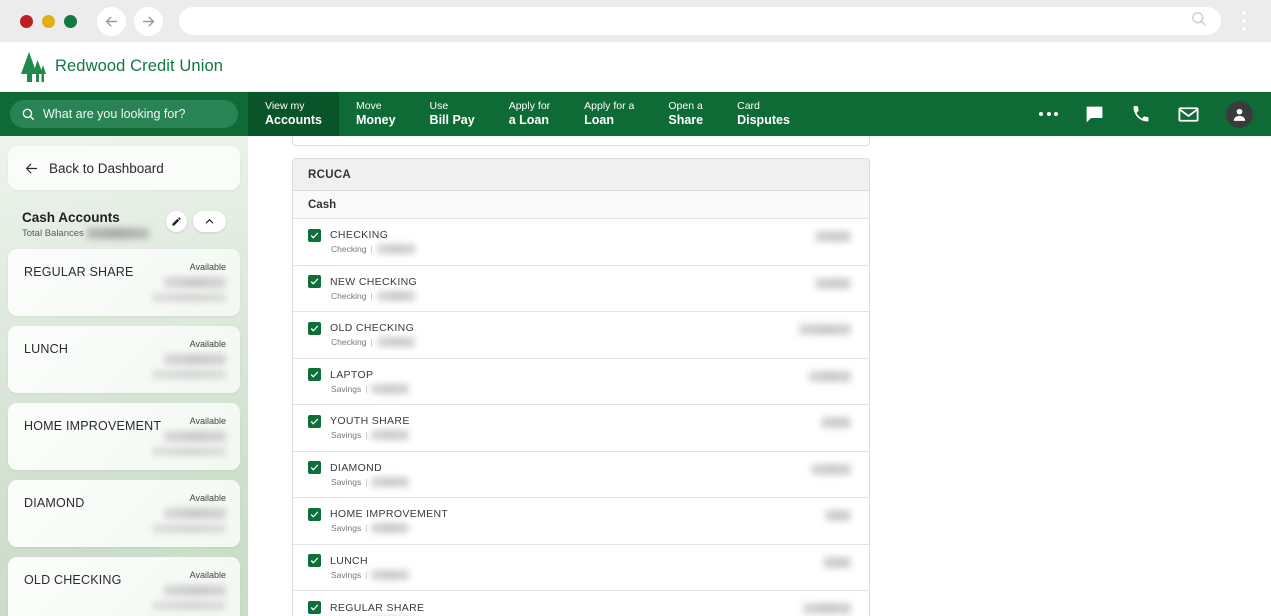  I want to click on sidebar-account-name: OLD CHECKING, so click(73, 580).